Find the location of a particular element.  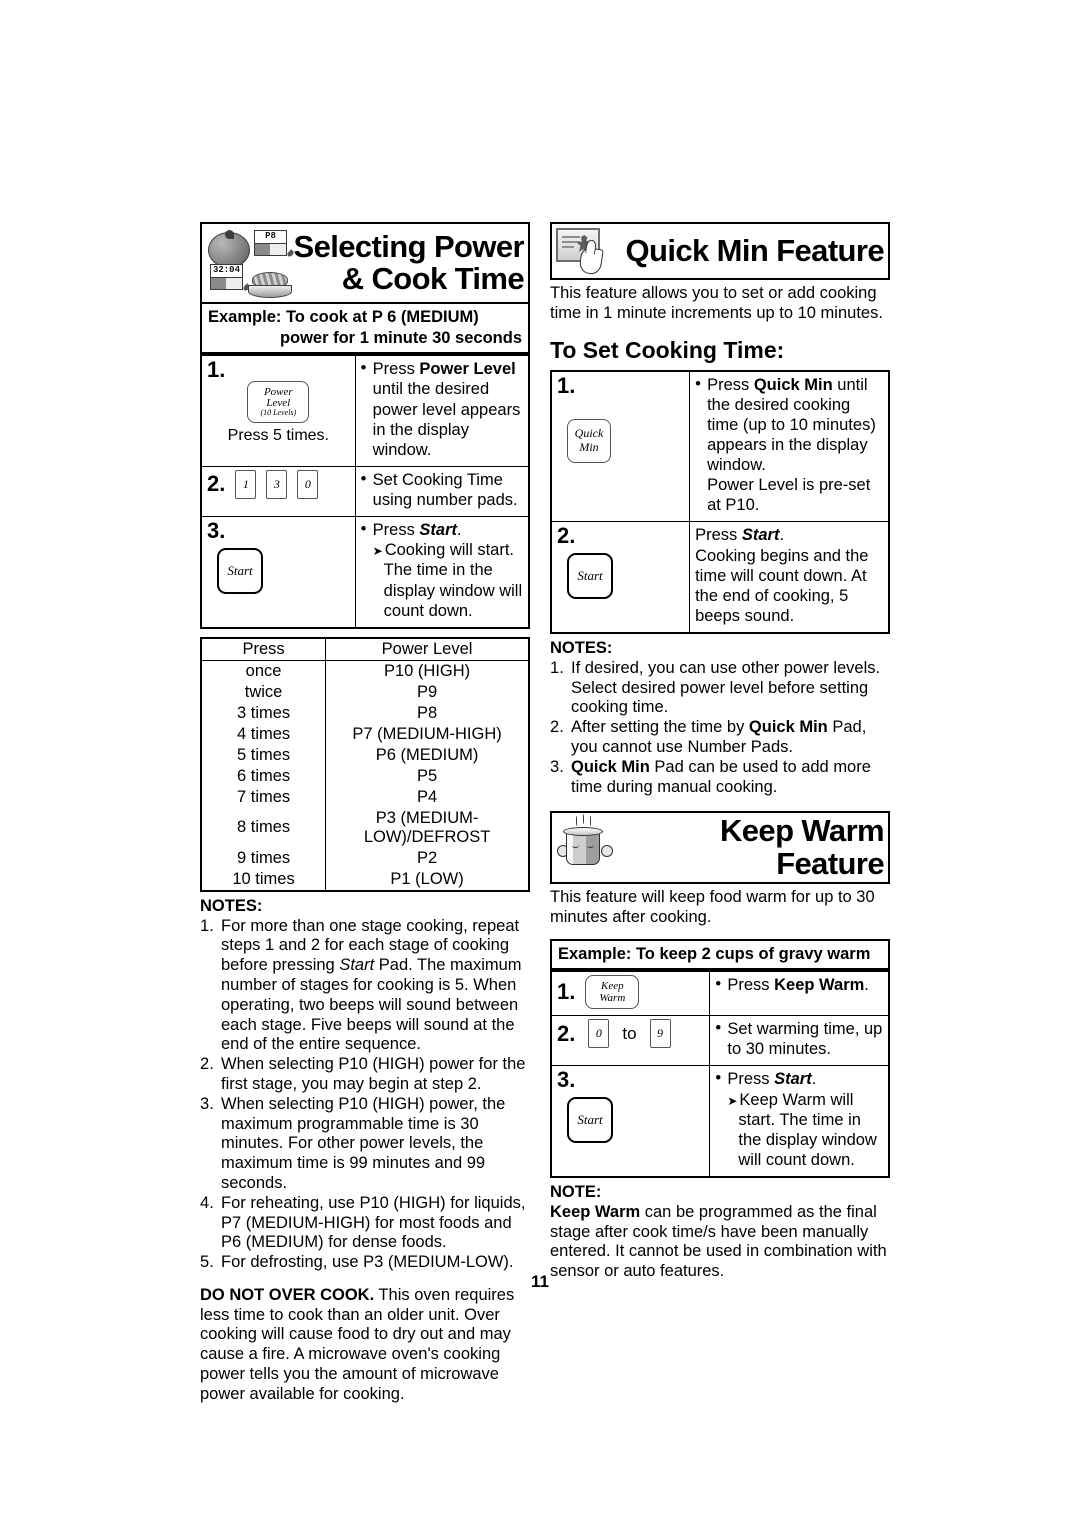

number-pad-1: 1 is located at coordinates (246, 484).